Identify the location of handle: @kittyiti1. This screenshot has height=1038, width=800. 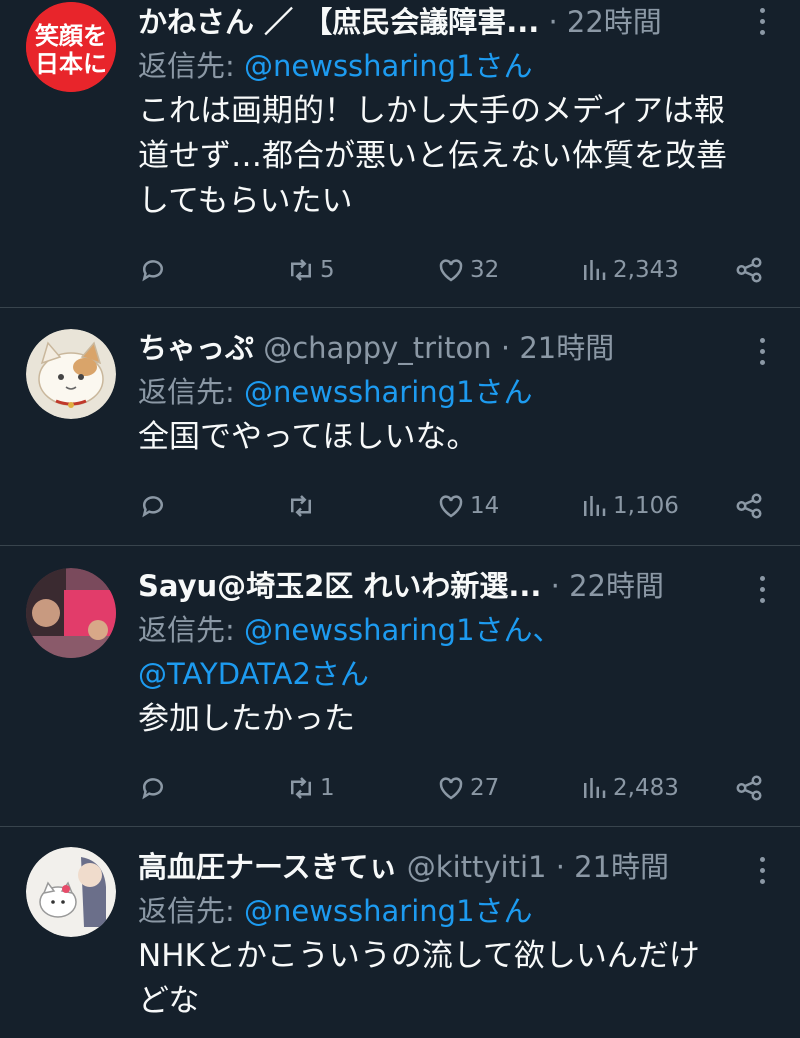
(477, 867).